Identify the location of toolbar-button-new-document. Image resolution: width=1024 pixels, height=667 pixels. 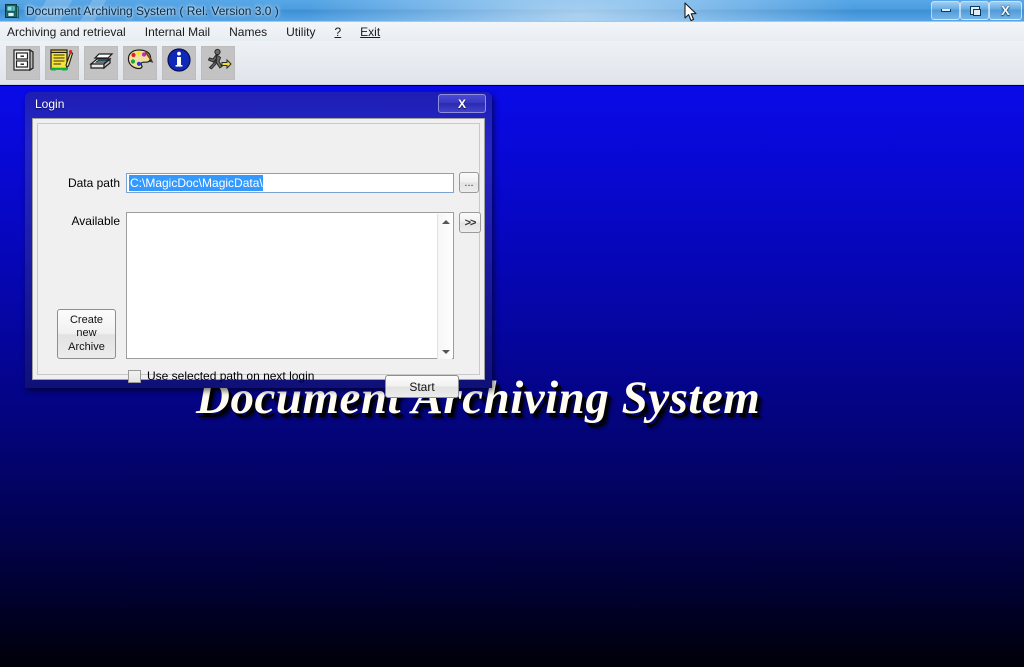
(62, 62).